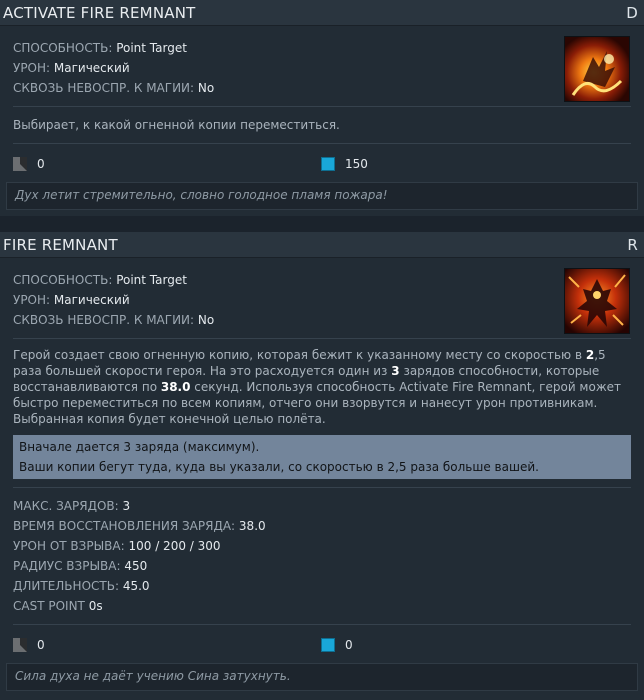 The width and height of the screenshot is (644, 700). Describe the element at coordinates (597, 301) in the screenshot. I see `fire-remnant-icon` at that location.